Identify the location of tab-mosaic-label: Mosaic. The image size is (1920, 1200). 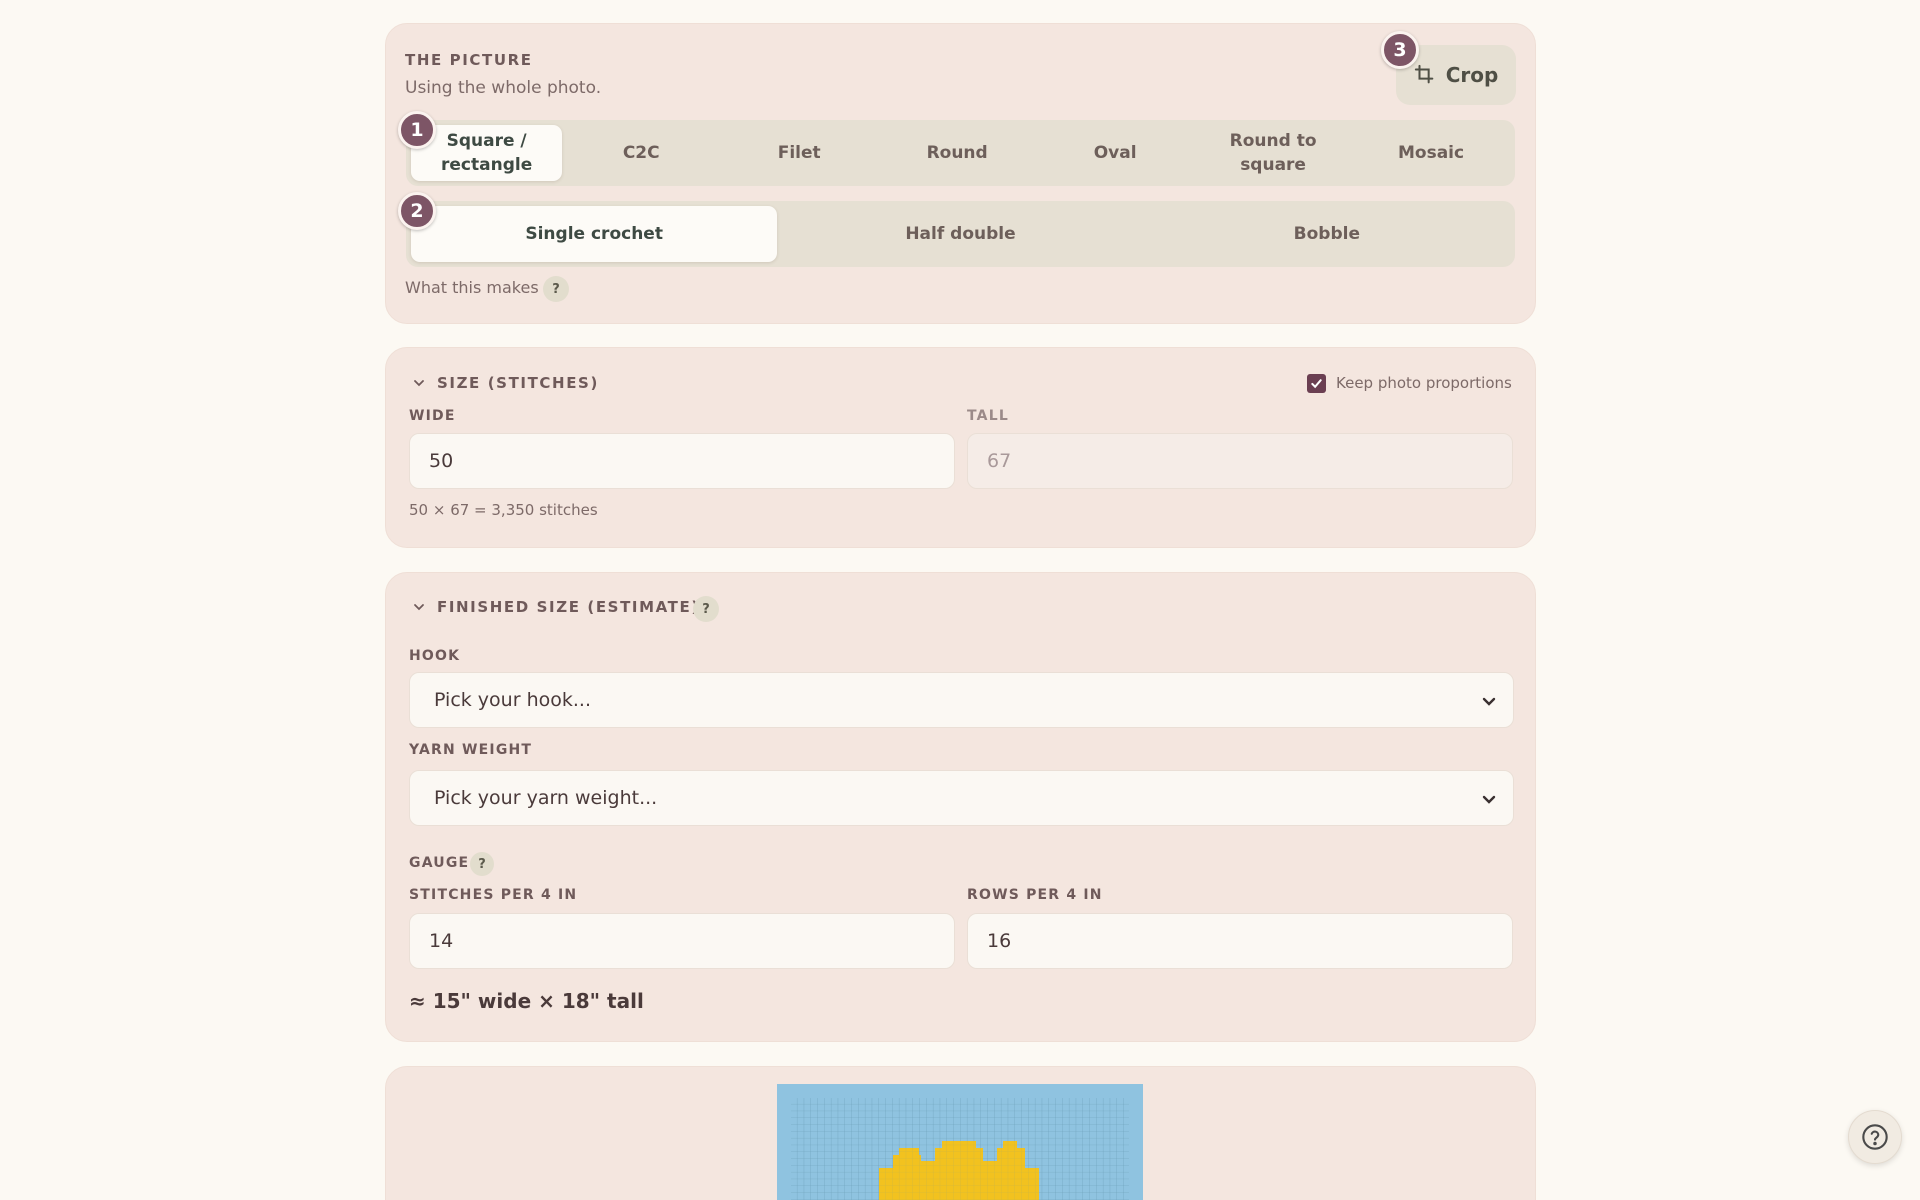
(1431, 153).